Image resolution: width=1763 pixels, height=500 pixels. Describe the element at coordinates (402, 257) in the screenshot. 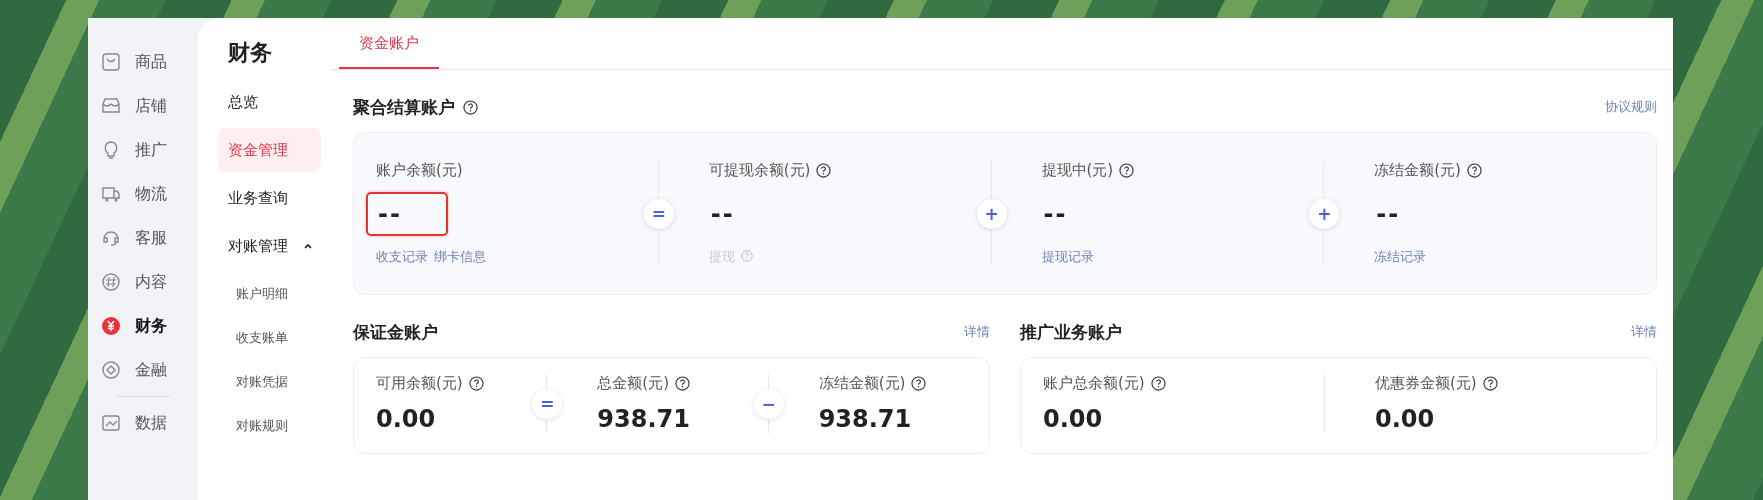

I see `record-link: 收支记录` at that location.